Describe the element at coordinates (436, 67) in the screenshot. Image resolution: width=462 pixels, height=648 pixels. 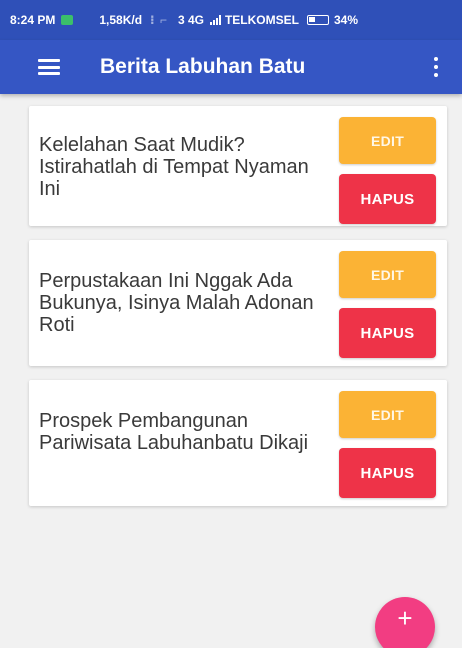
I see `more-vert-icon` at that location.